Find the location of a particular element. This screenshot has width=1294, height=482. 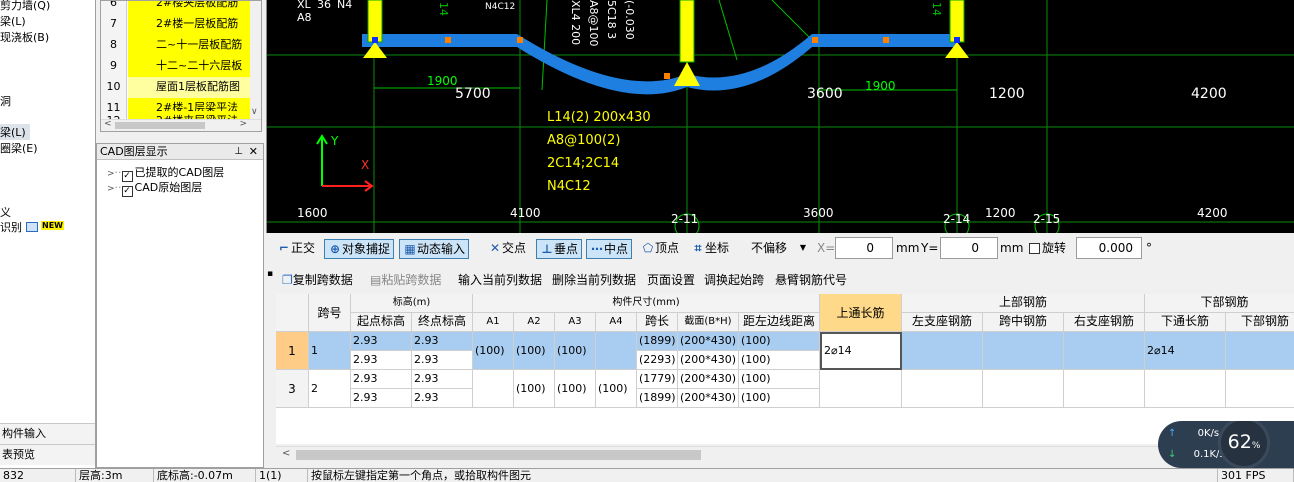

perpendicular-snap-button: ⊥ 垂点 is located at coordinates (559, 249).